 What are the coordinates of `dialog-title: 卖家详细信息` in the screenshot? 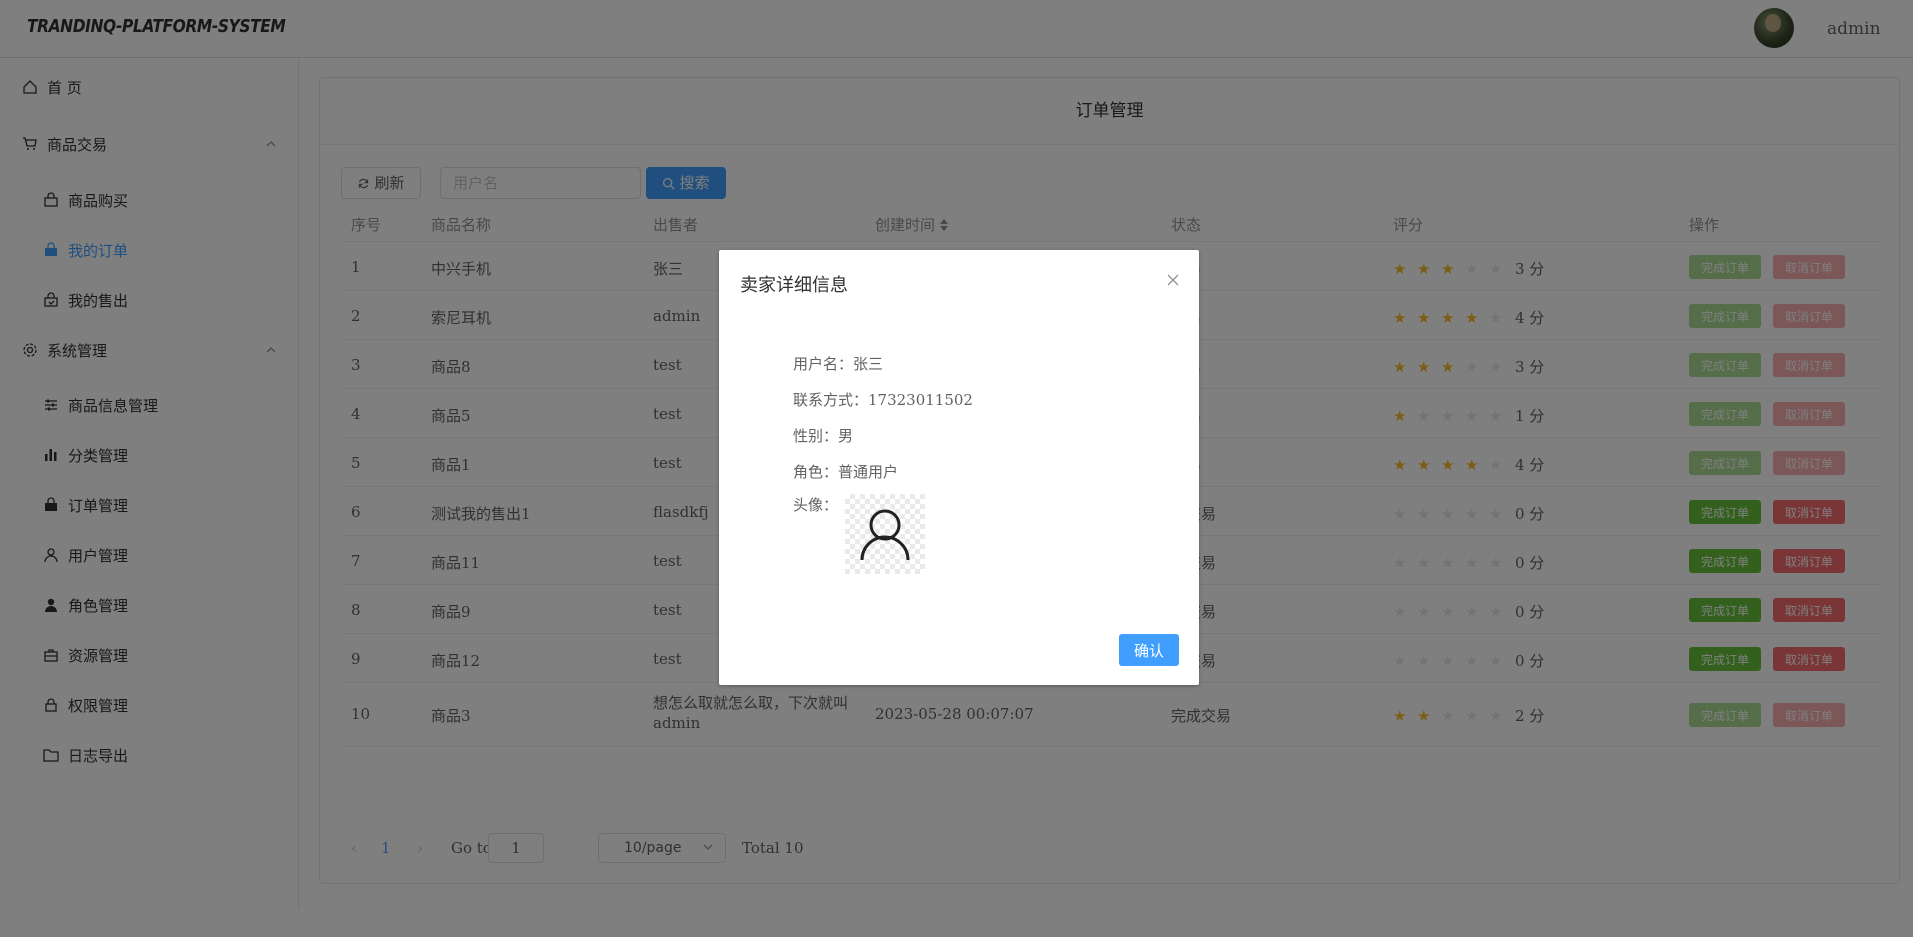 It's located at (794, 285).